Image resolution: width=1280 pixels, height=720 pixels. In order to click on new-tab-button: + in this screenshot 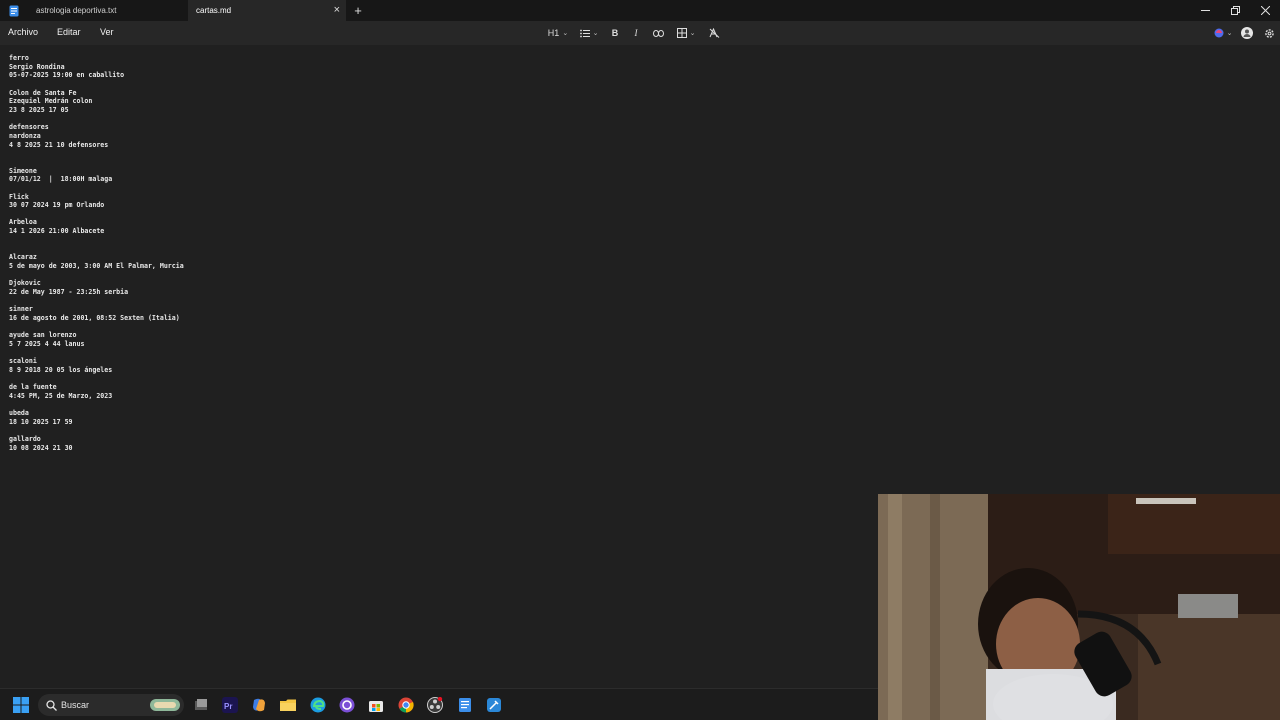, I will do `click(358, 10)`.